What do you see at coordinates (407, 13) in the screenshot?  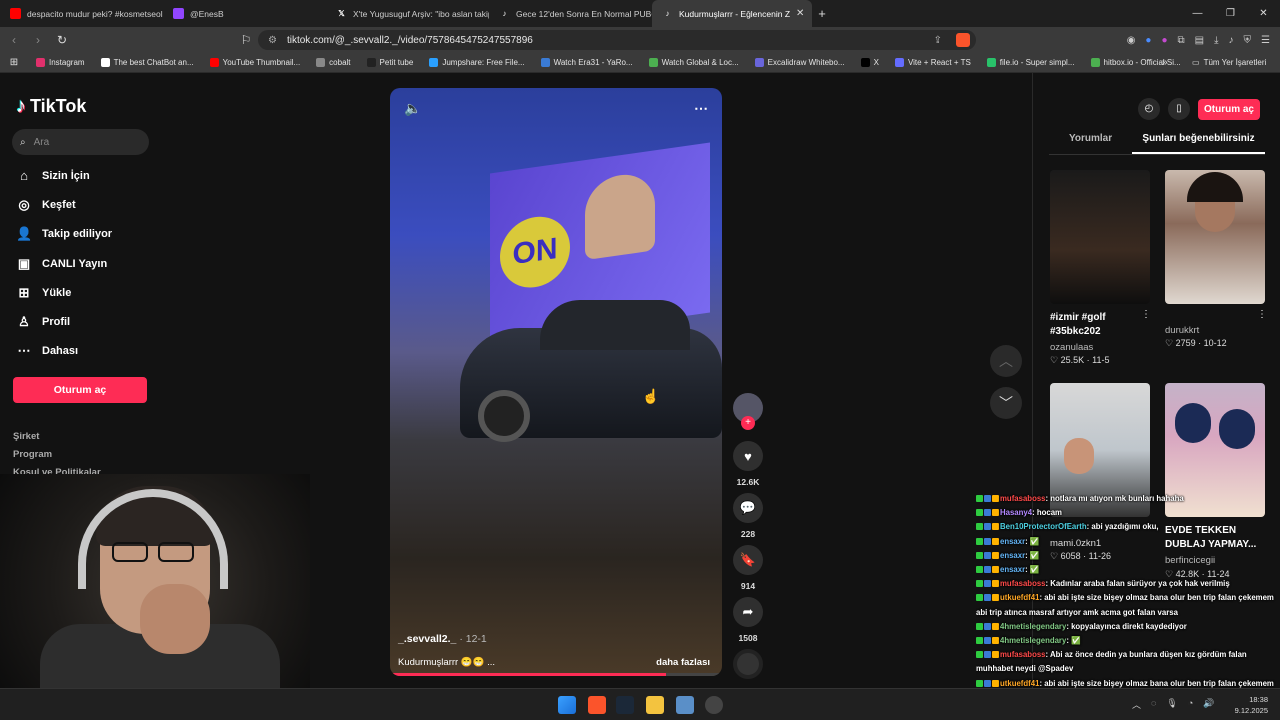 I see `browser-tab: 𝕏 X'te Yugusuguf Arşiv: "ibo aslan takip` at bounding box center [407, 13].